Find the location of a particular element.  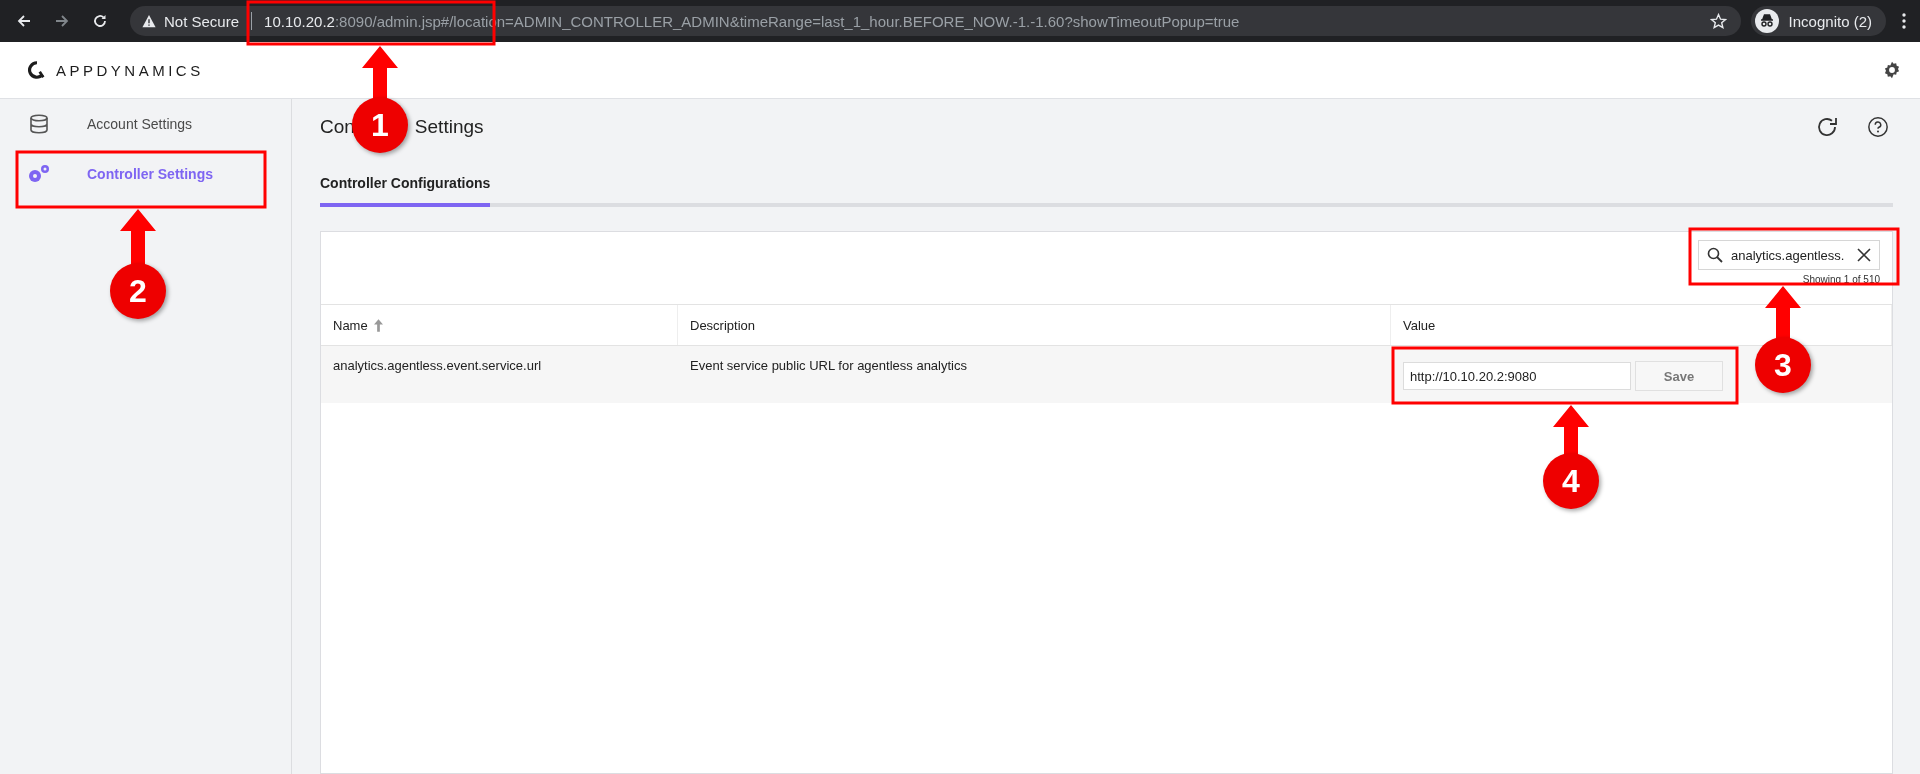

logo-text: APPDYNAMICS is located at coordinates (130, 70).